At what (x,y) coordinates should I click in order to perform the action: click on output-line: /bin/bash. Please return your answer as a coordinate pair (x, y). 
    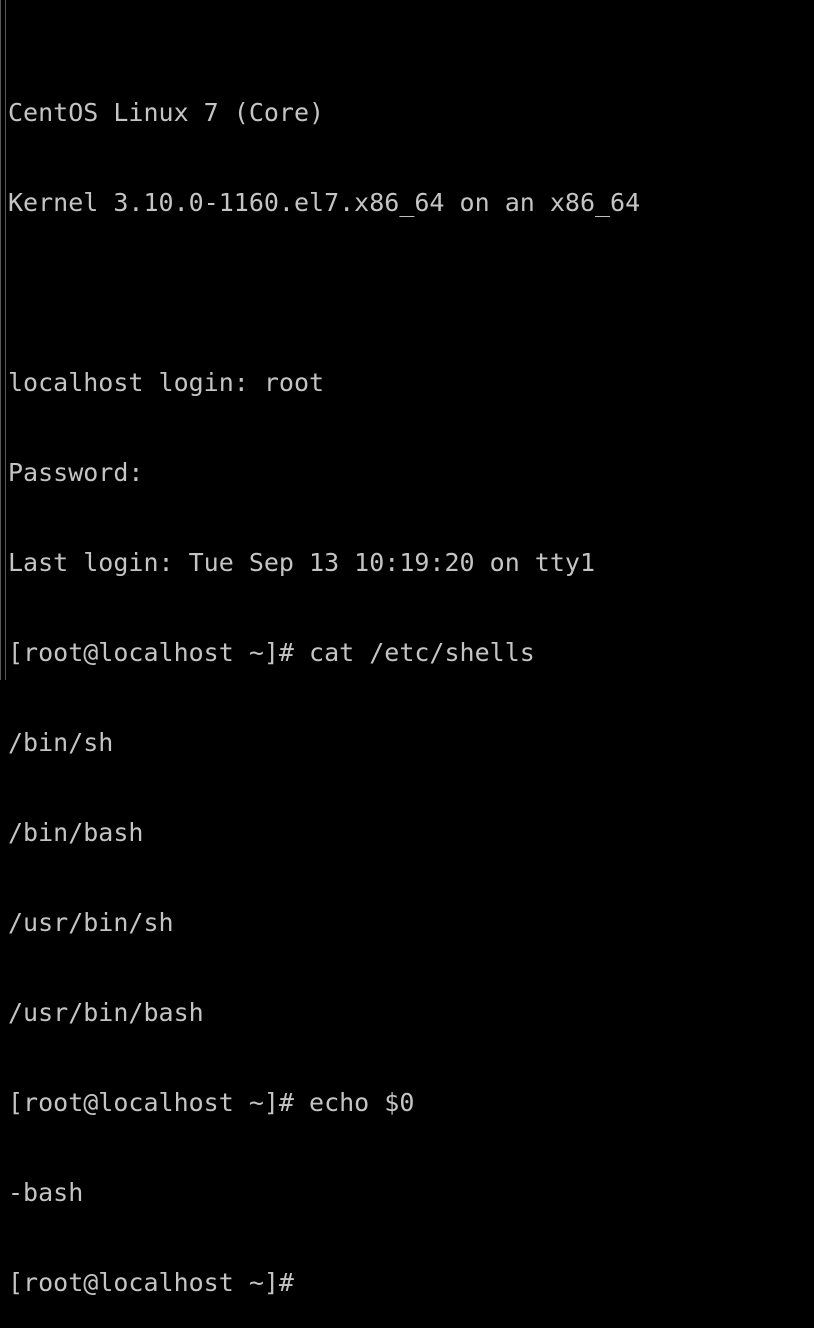
    Looking at the image, I should click on (76, 832).